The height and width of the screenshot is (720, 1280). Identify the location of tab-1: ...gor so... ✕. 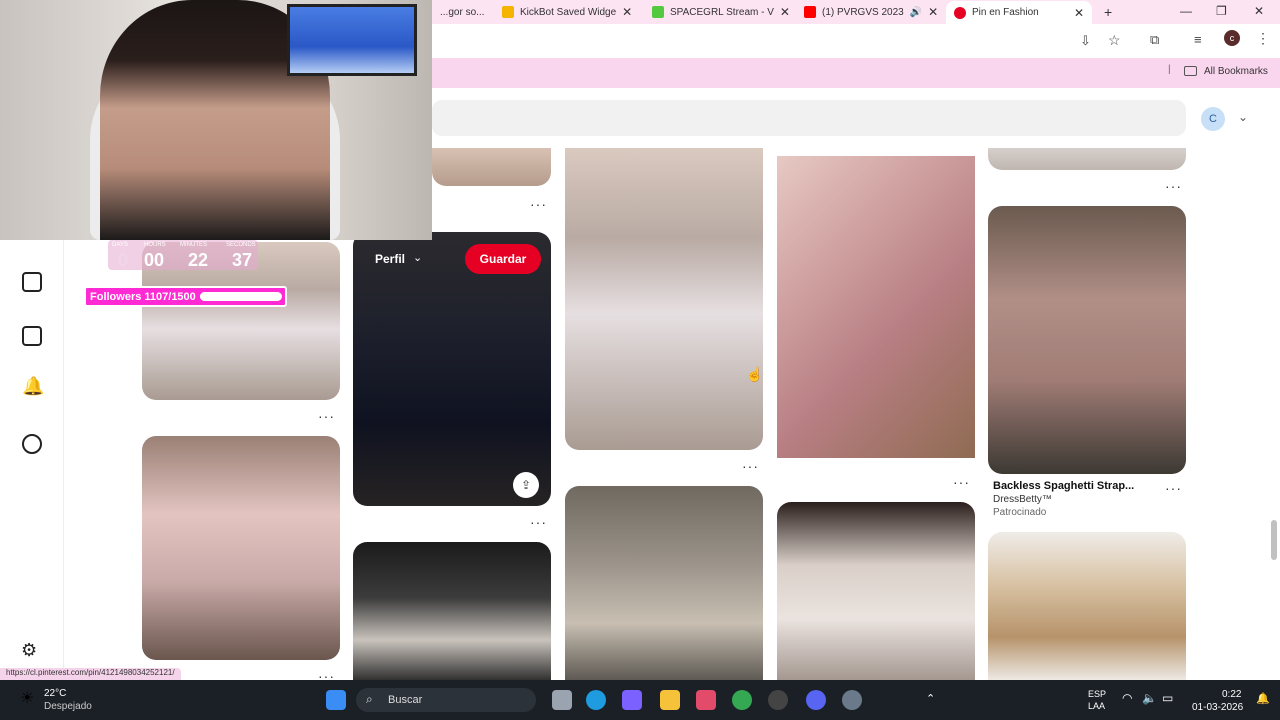
(461, 12).